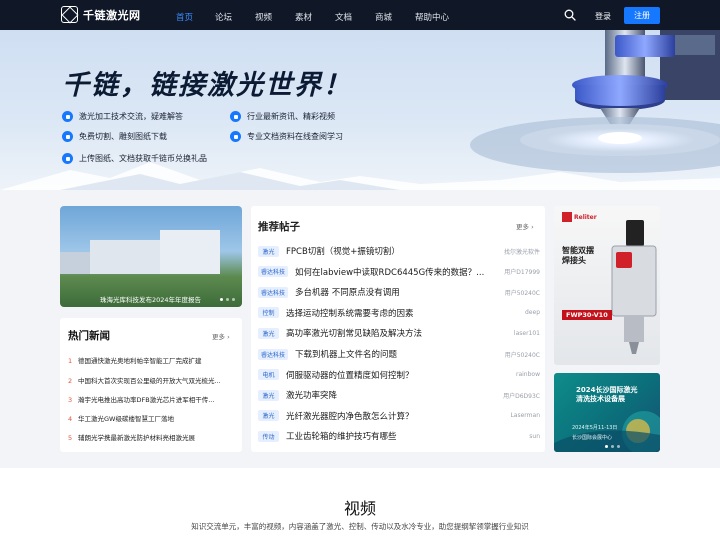  I want to click on list-item: 5 辅朗光学携最新激光防护材料亮相激光展, so click(152, 437).